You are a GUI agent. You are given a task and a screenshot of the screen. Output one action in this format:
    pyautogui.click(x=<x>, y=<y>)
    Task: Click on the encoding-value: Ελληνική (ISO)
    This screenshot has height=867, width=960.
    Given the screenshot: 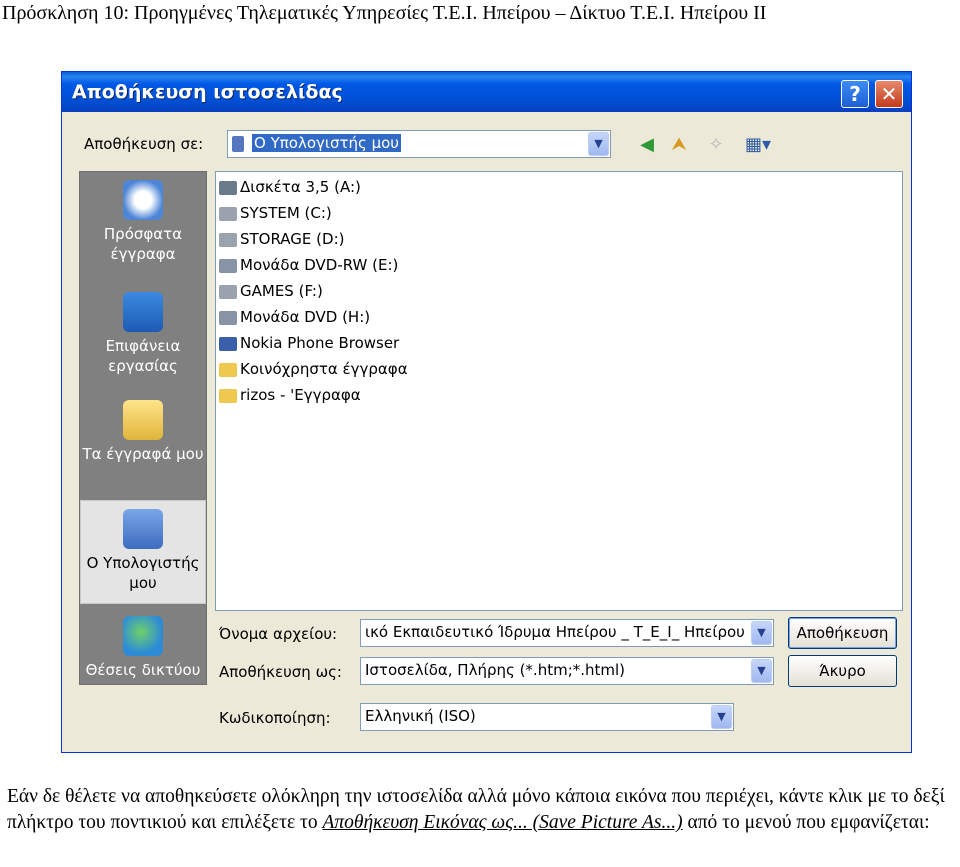 What is the action you would take?
    pyautogui.click(x=420, y=716)
    